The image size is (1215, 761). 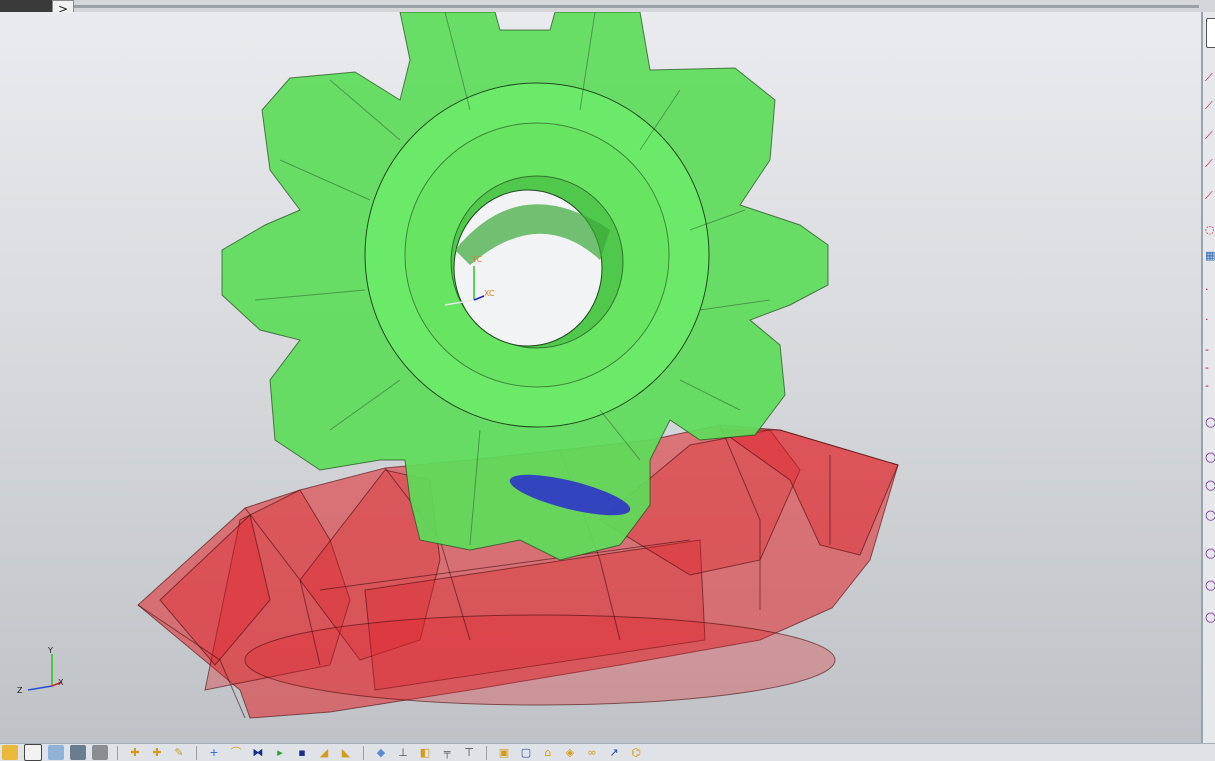 What do you see at coordinates (548, 752) in the screenshot?
I see `lock-icon: ⌂` at bounding box center [548, 752].